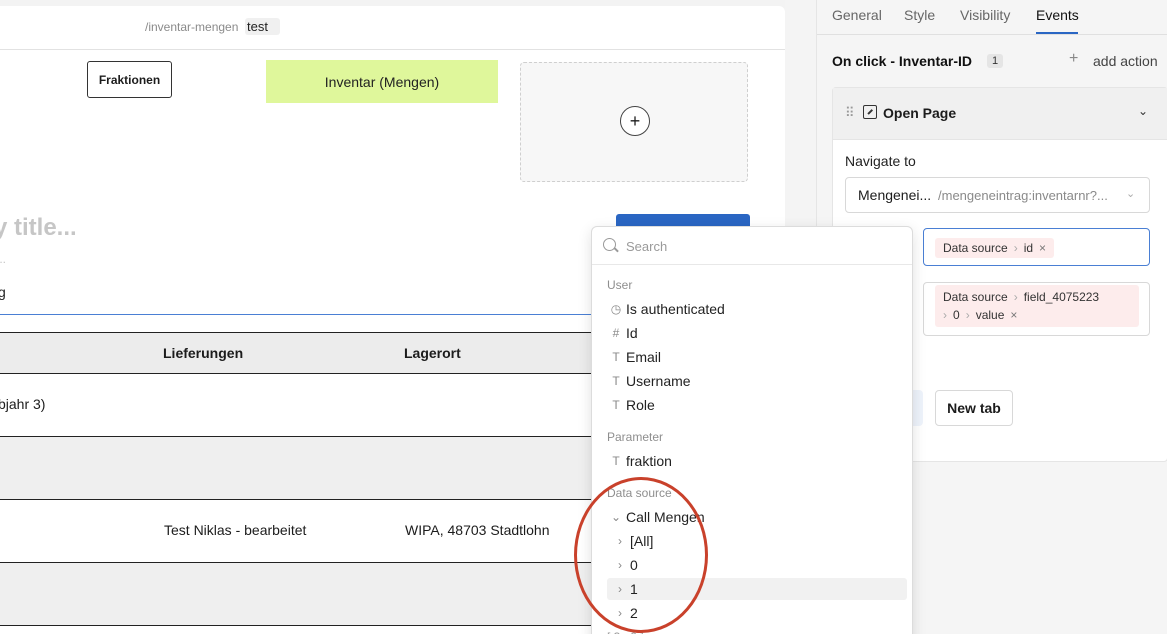  Describe the element at coordinates (632, 333) in the screenshot. I see `option-label: Id` at that location.